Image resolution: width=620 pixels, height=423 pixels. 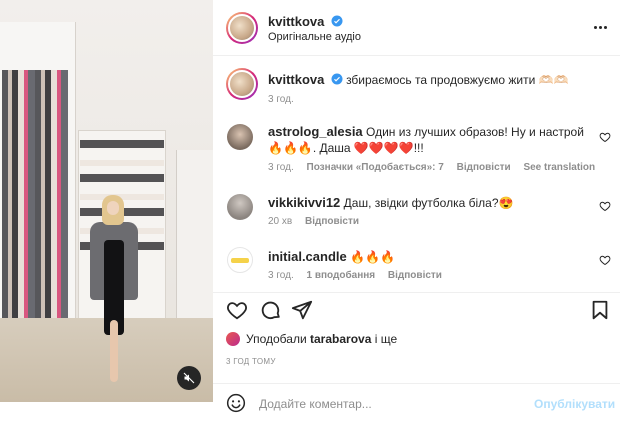 I want to click on comment-time: 20 хв, so click(x=280, y=221).